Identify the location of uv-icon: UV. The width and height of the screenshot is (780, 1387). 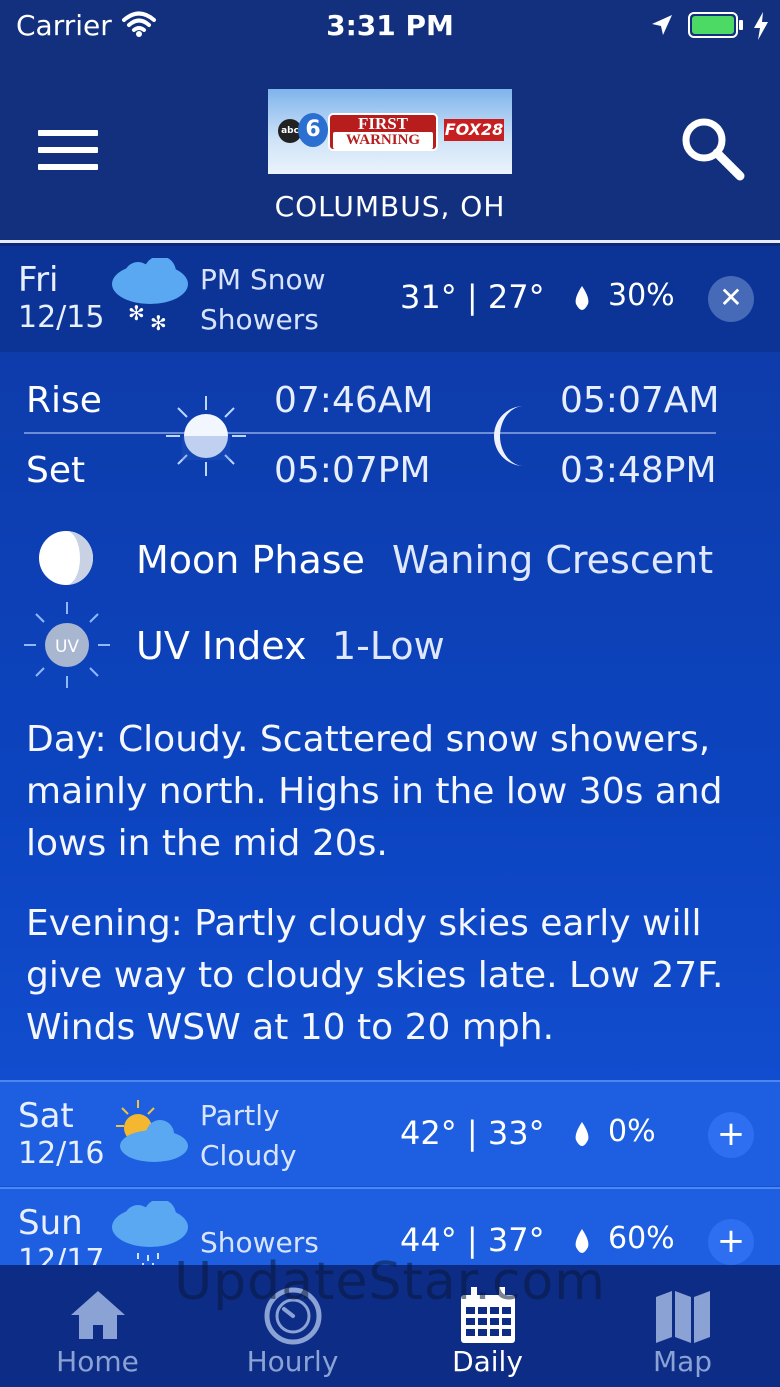
(67, 645).